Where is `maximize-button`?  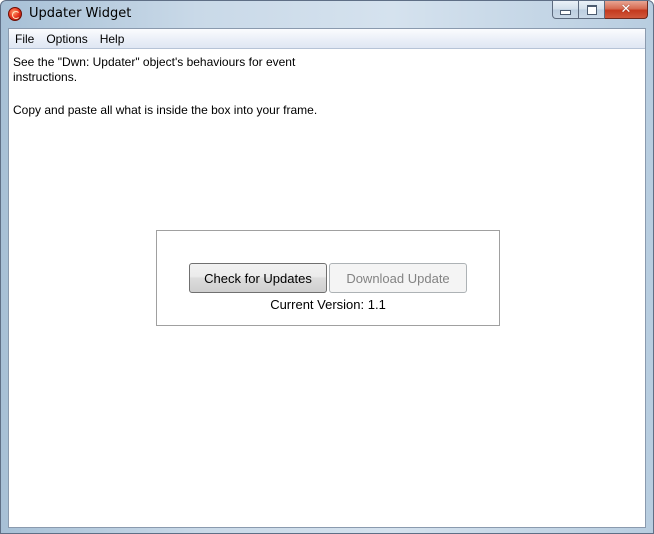 maximize-button is located at coordinates (592, 10).